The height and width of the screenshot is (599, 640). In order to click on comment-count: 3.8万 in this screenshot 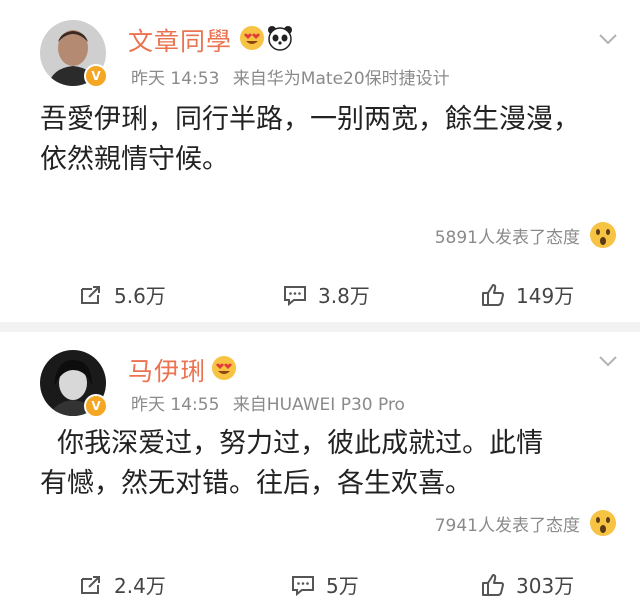, I will do `click(344, 296)`.